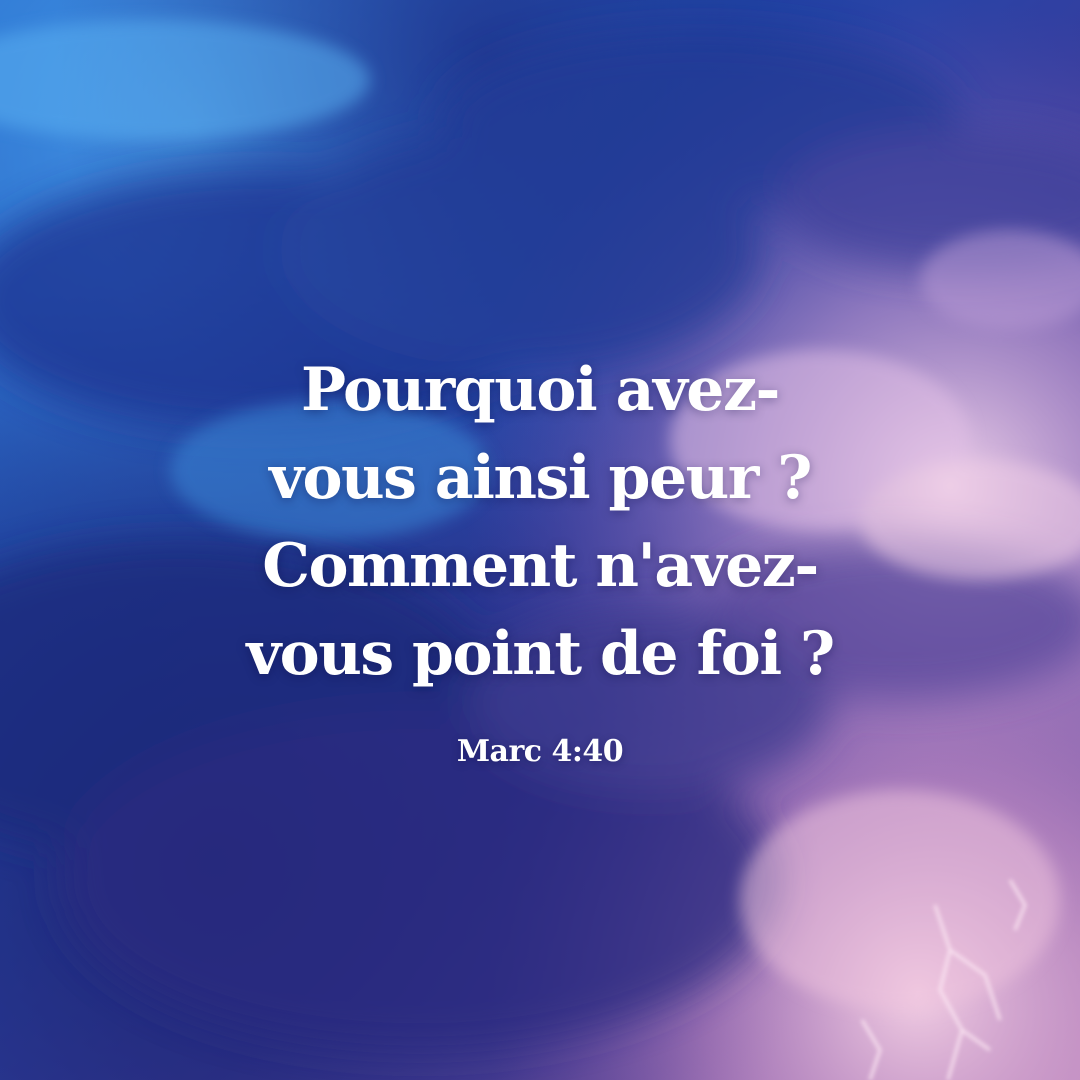  Describe the element at coordinates (540, 390) in the screenshot. I see `verse-line: Pourquoi avez-` at that location.